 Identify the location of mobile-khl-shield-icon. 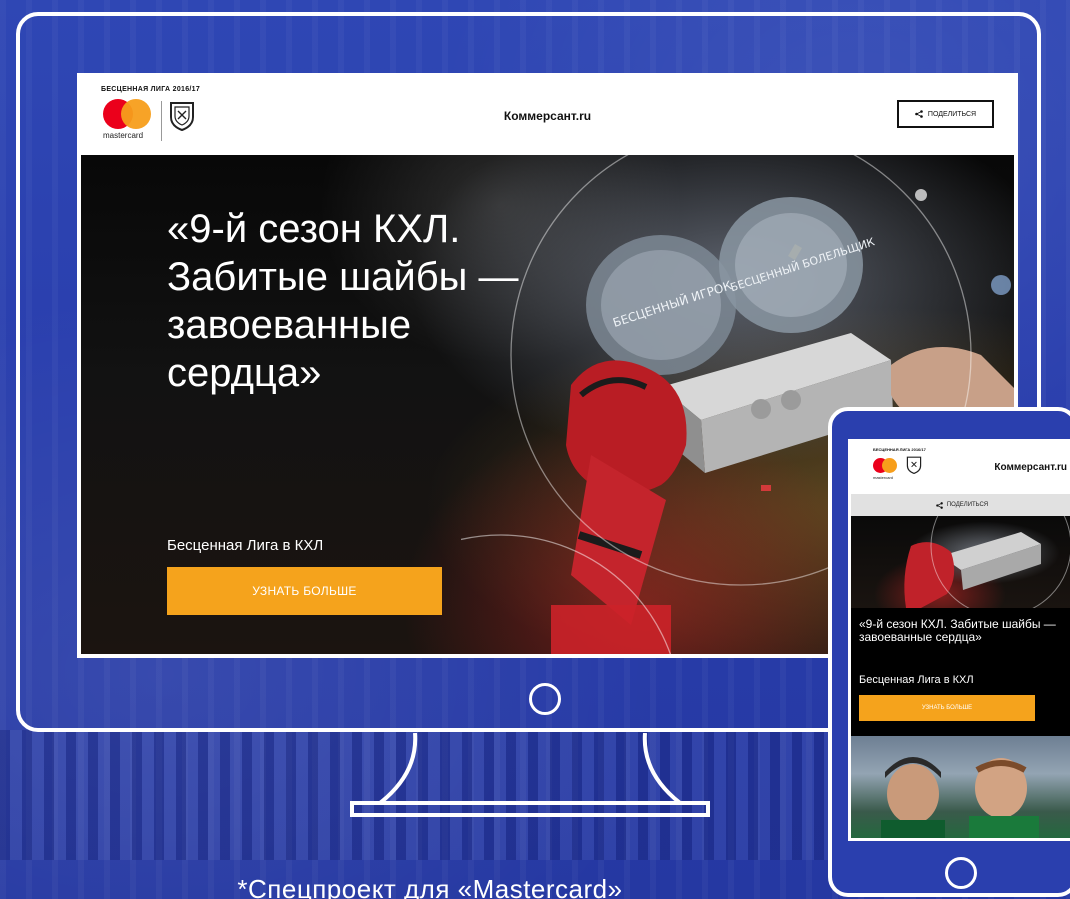
(914, 465).